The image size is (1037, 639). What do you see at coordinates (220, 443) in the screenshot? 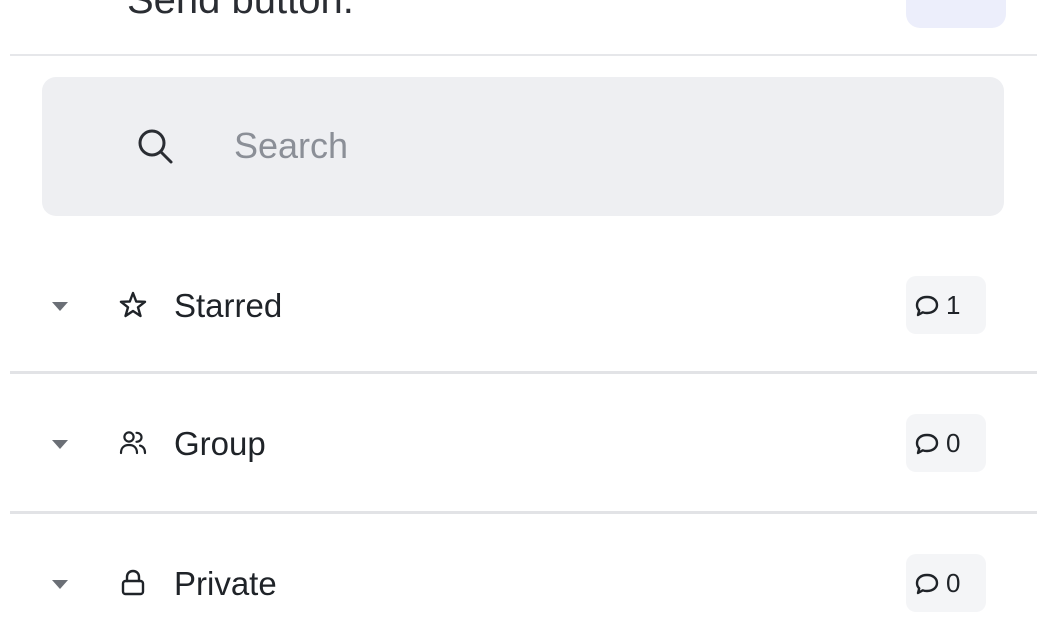
I see `section-label-group: Group` at bounding box center [220, 443].